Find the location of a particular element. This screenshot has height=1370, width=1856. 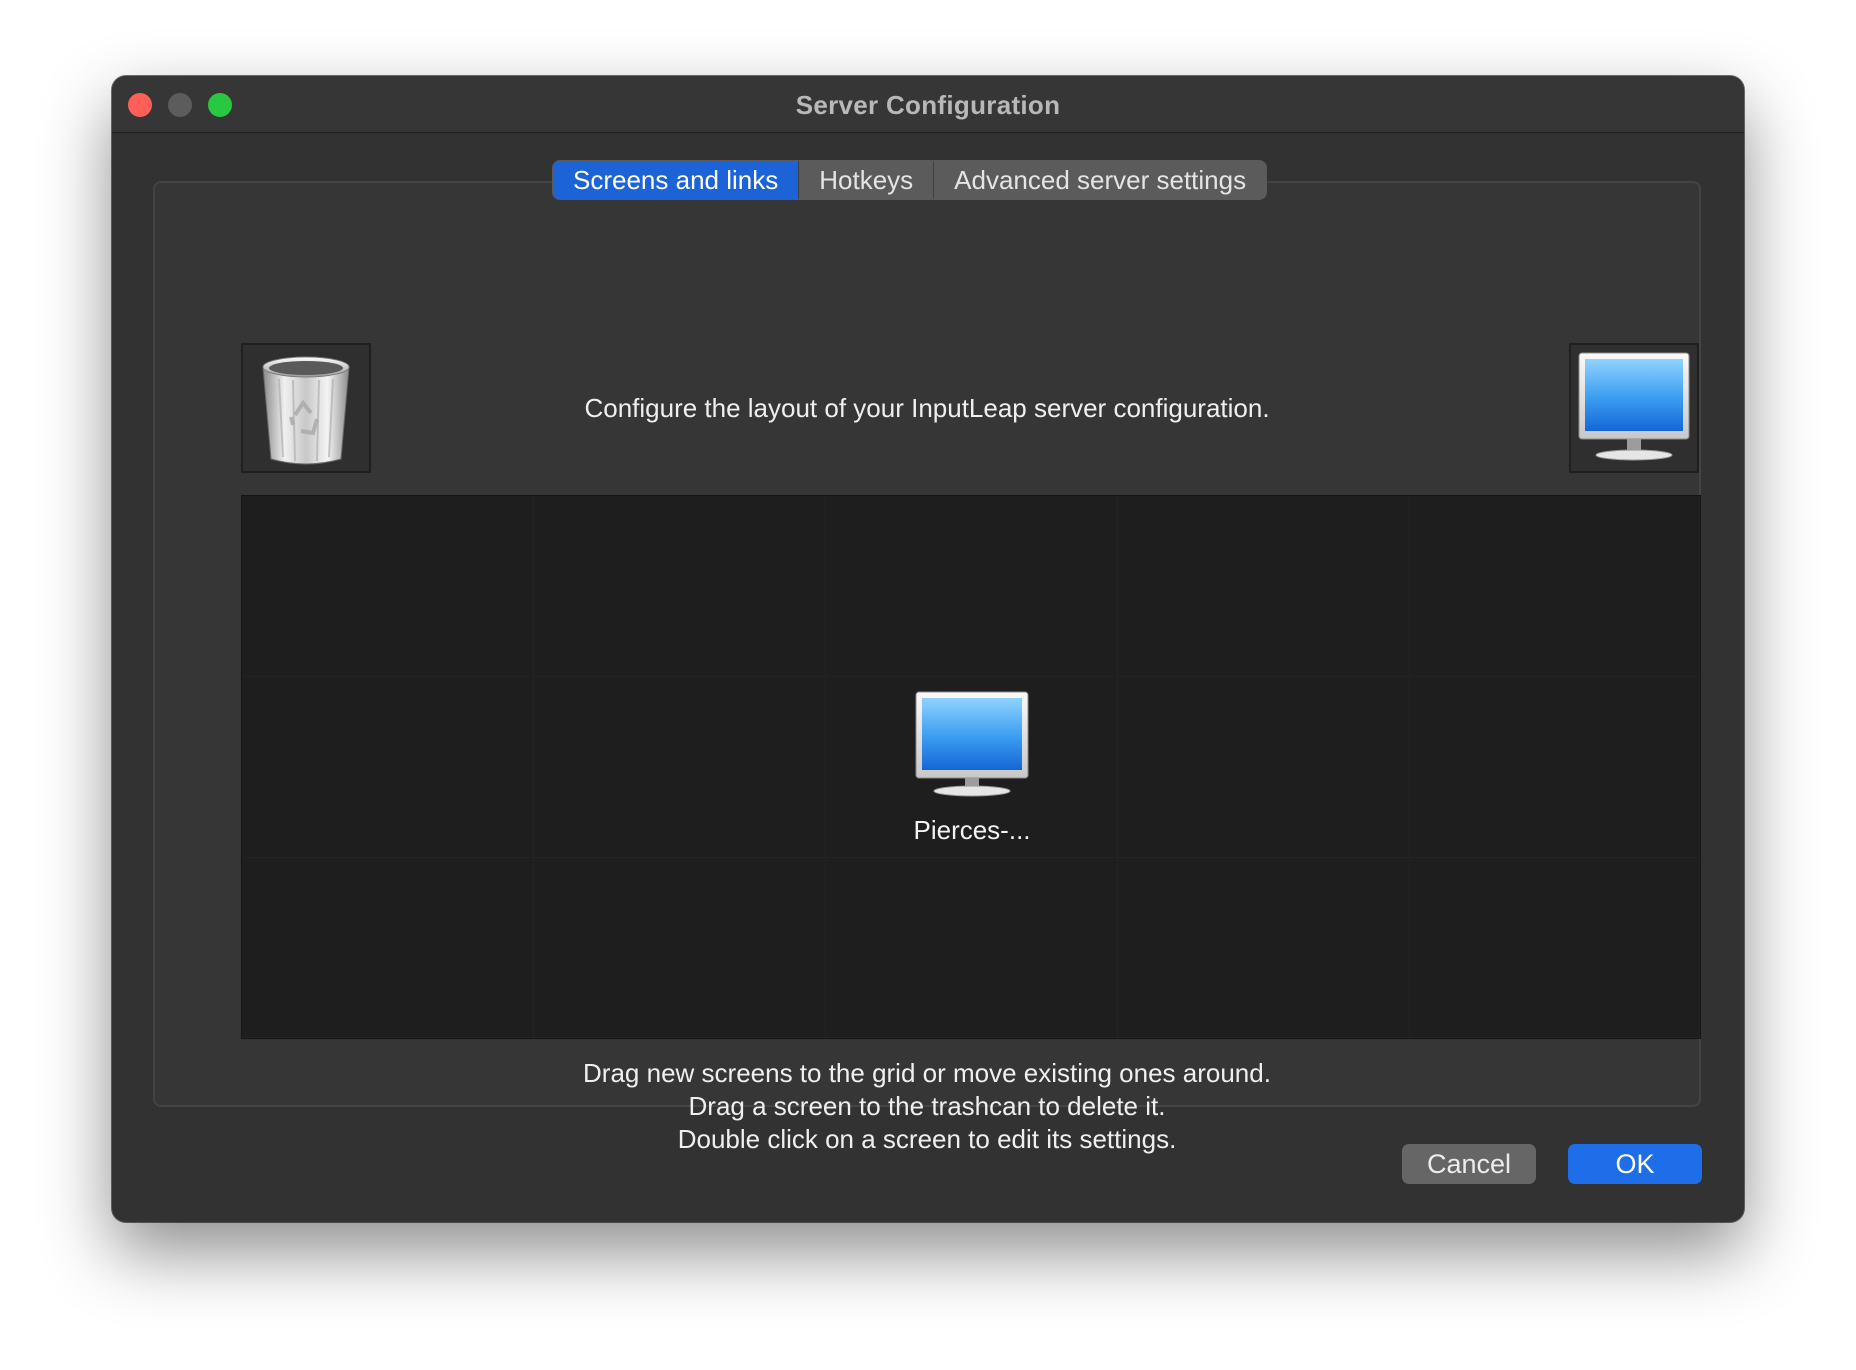

tab-screens-and-links: Screens and links is located at coordinates (676, 180).